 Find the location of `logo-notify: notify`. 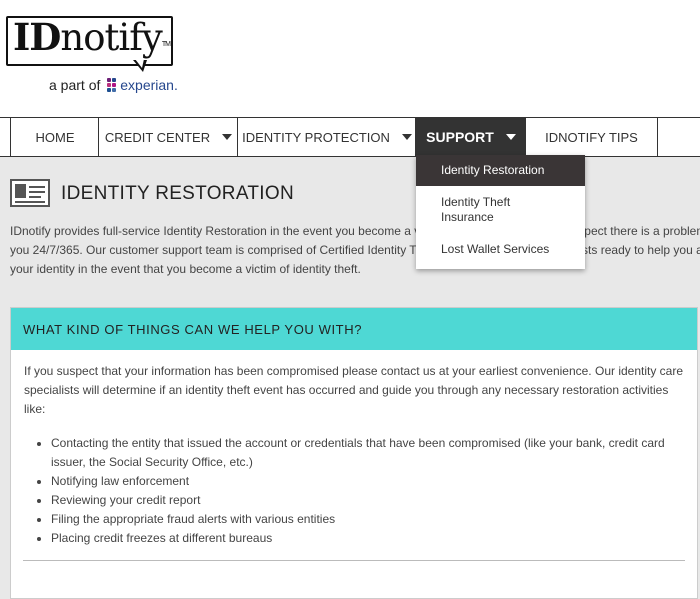

logo-notify: notify is located at coordinates (111, 37).